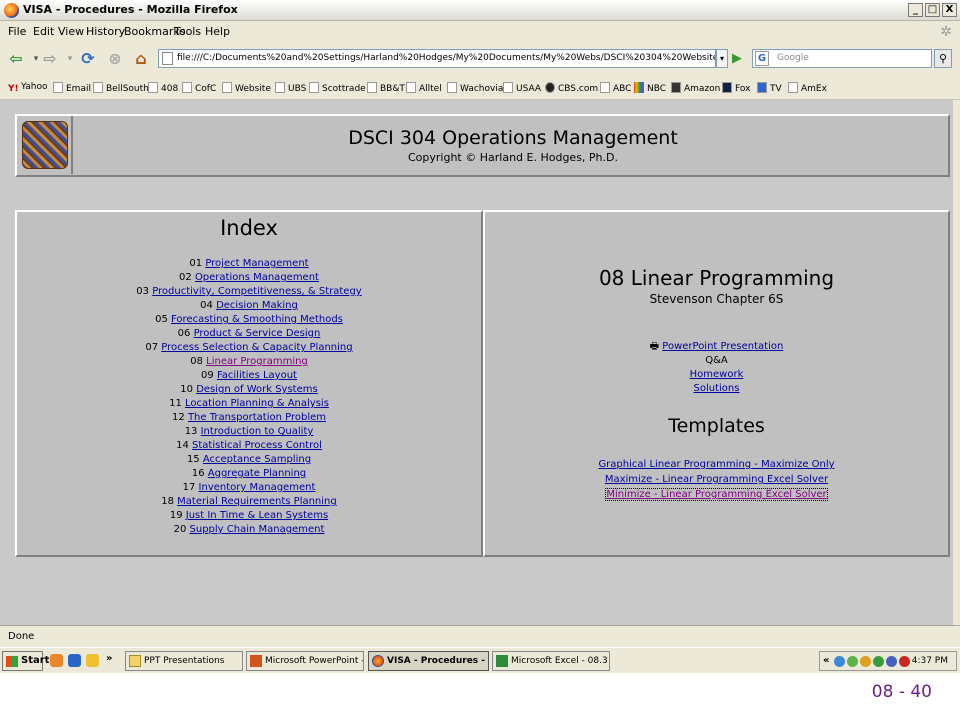  What do you see at coordinates (852, 661) in the screenshot?
I see `security-icon` at bounding box center [852, 661].